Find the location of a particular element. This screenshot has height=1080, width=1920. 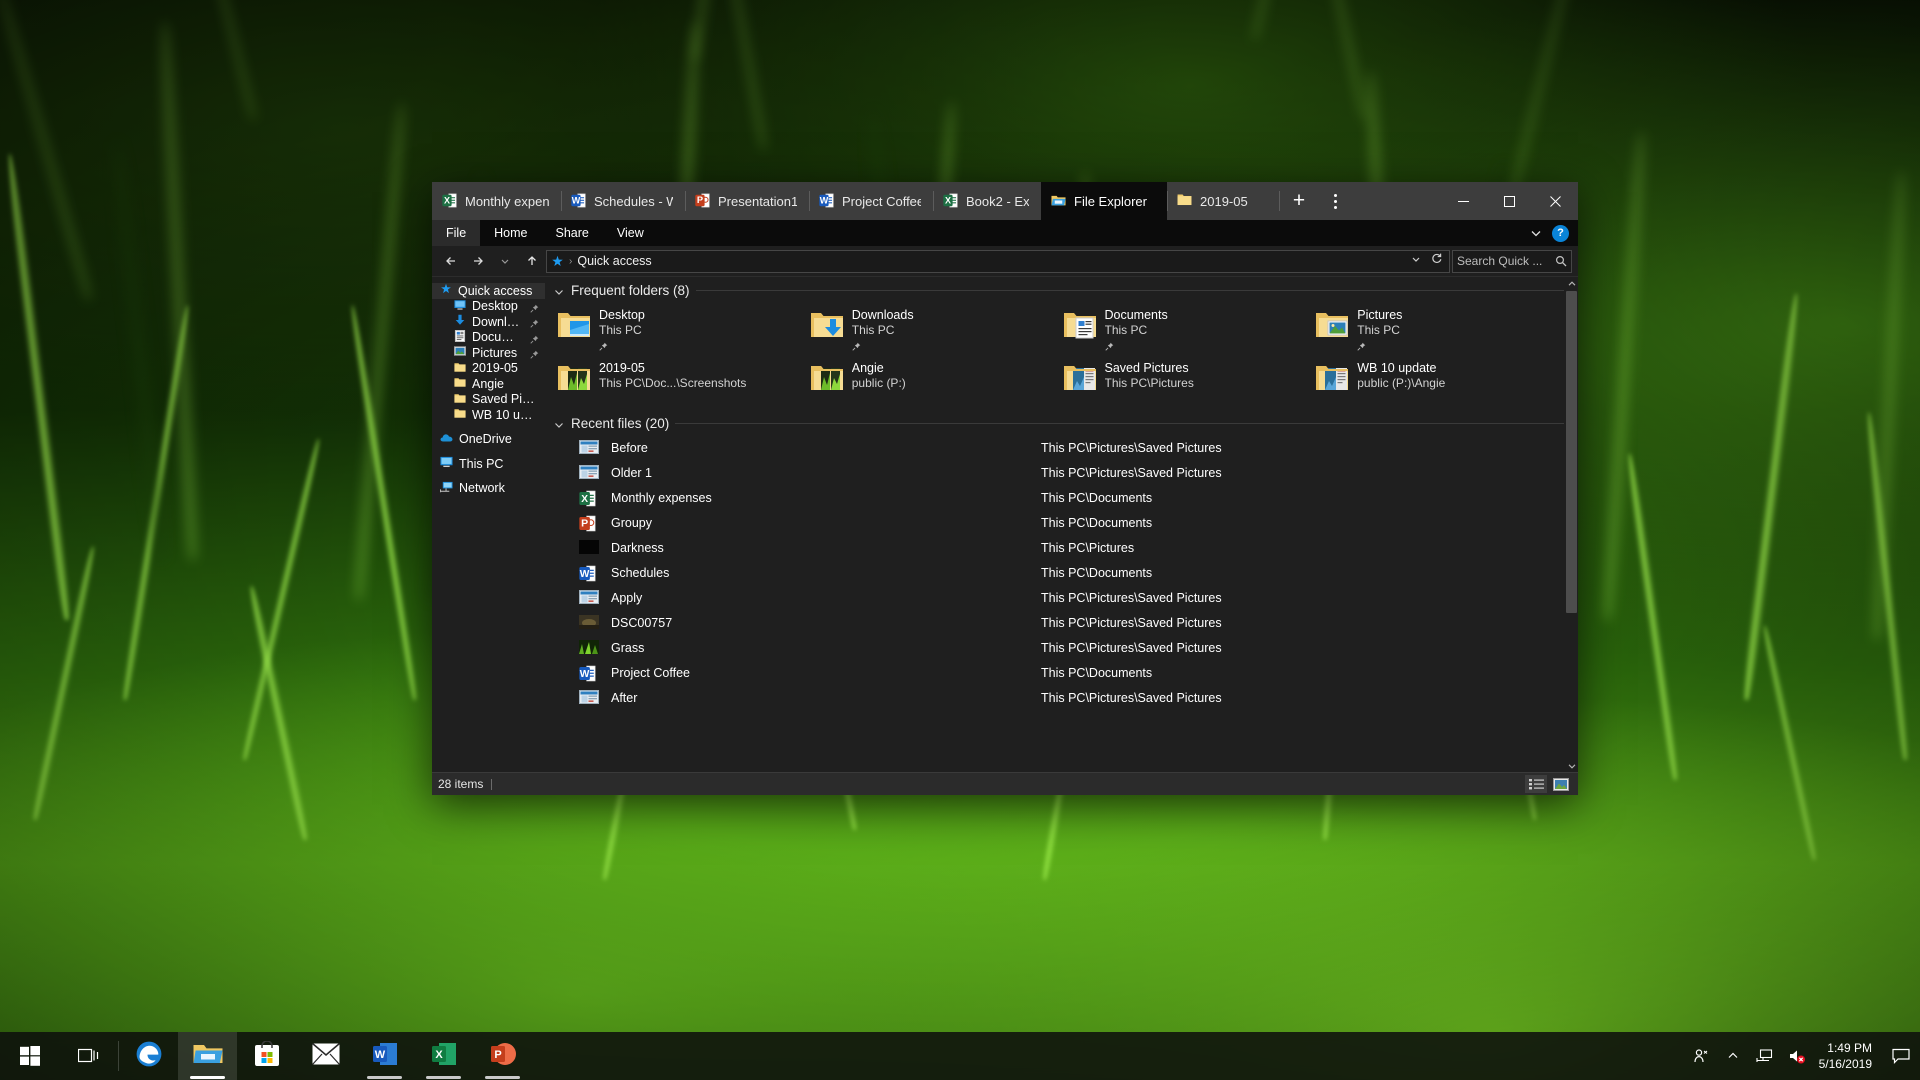

recent-file-row: X Monthly expenses This PC\Documents is located at coordinates (1058, 497).